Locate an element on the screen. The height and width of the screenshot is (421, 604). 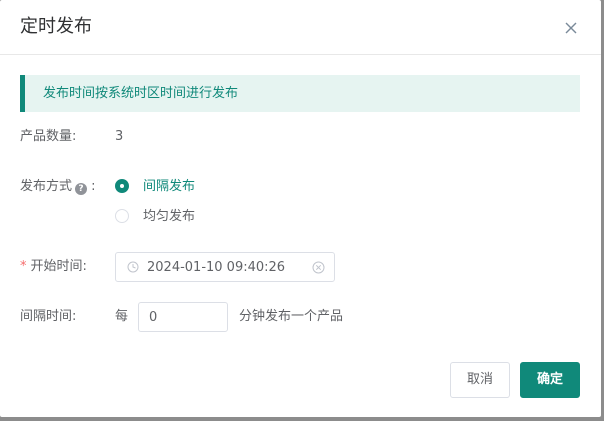
radio-unchecked-icon is located at coordinates (122, 216).